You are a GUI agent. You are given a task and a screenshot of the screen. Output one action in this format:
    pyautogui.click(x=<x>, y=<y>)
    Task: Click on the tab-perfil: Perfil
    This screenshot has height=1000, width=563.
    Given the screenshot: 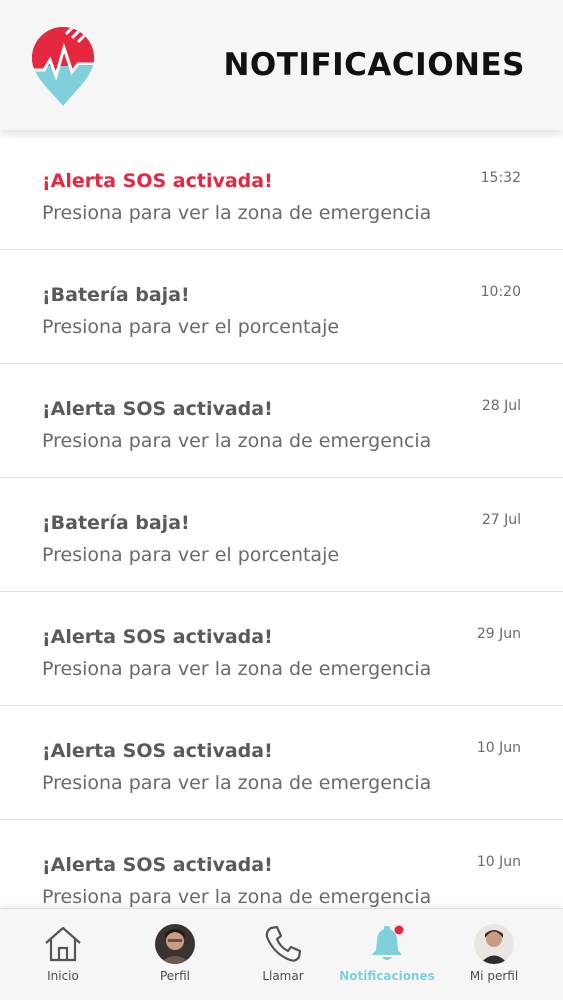 What is the action you would take?
    pyautogui.click(x=175, y=954)
    